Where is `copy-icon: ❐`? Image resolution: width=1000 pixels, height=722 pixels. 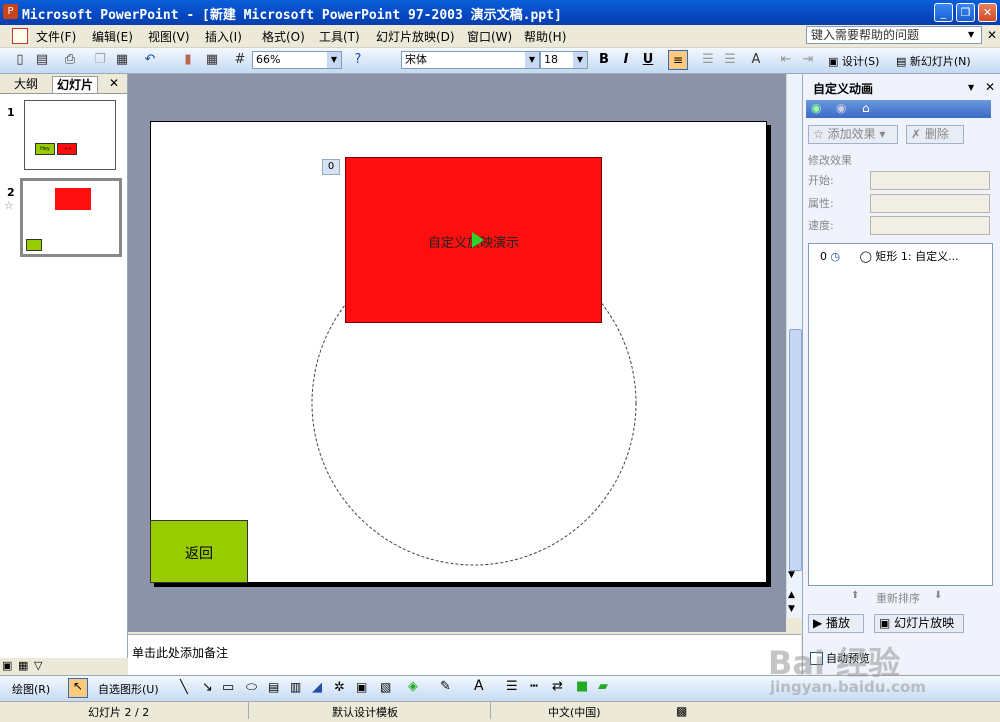 copy-icon: ❐ is located at coordinates (100, 60).